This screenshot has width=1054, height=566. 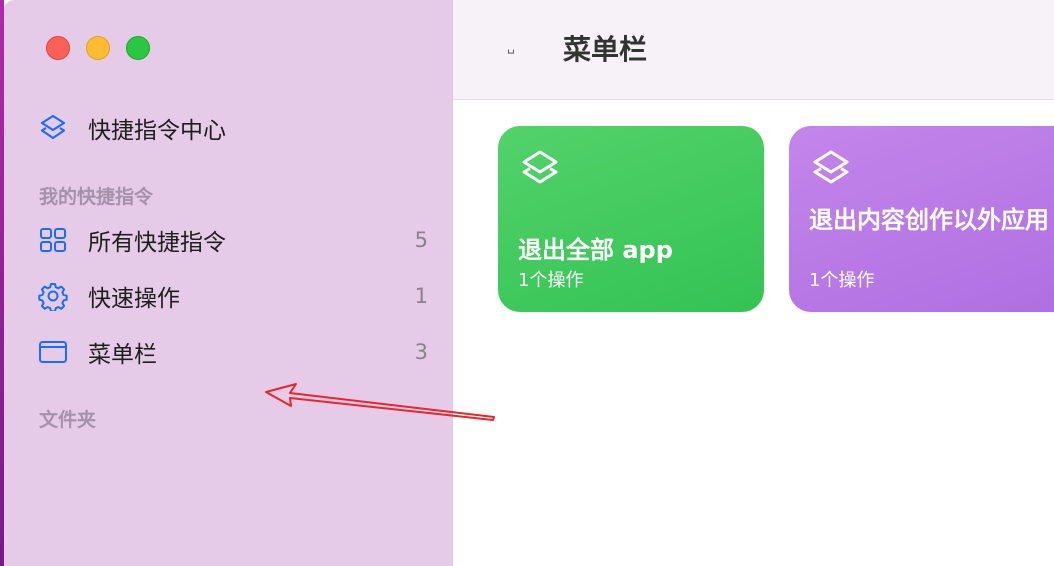 What do you see at coordinates (753, 50) in the screenshot?
I see `toolbar: ␣ 菜单栏` at bounding box center [753, 50].